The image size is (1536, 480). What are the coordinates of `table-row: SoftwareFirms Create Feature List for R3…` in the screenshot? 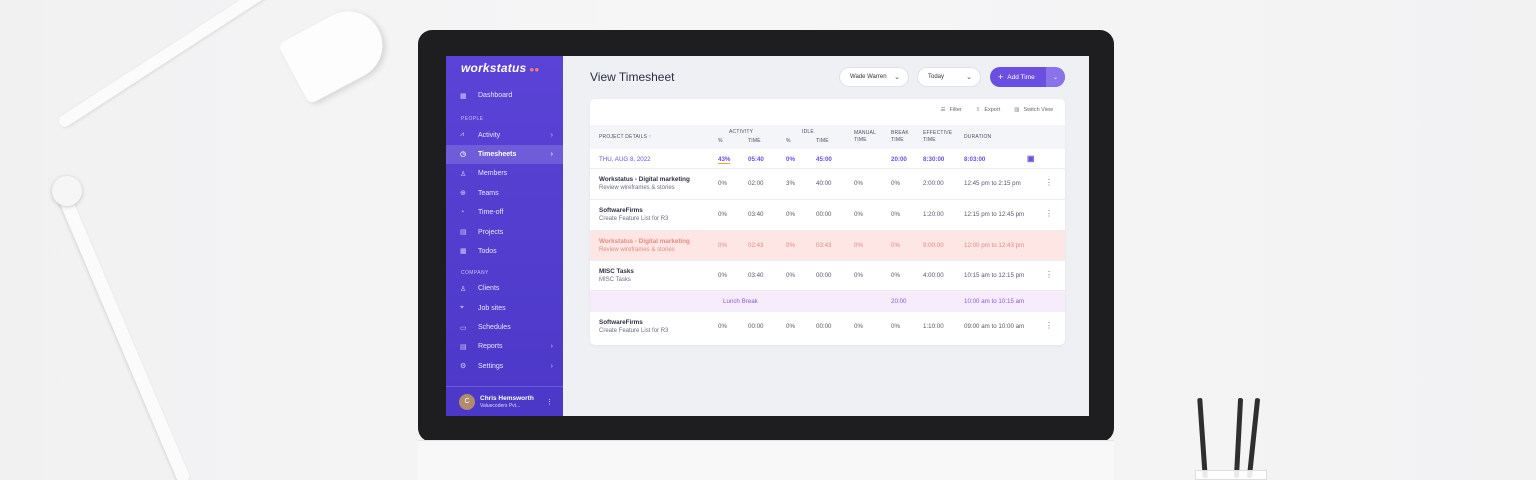 It's located at (827, 327).